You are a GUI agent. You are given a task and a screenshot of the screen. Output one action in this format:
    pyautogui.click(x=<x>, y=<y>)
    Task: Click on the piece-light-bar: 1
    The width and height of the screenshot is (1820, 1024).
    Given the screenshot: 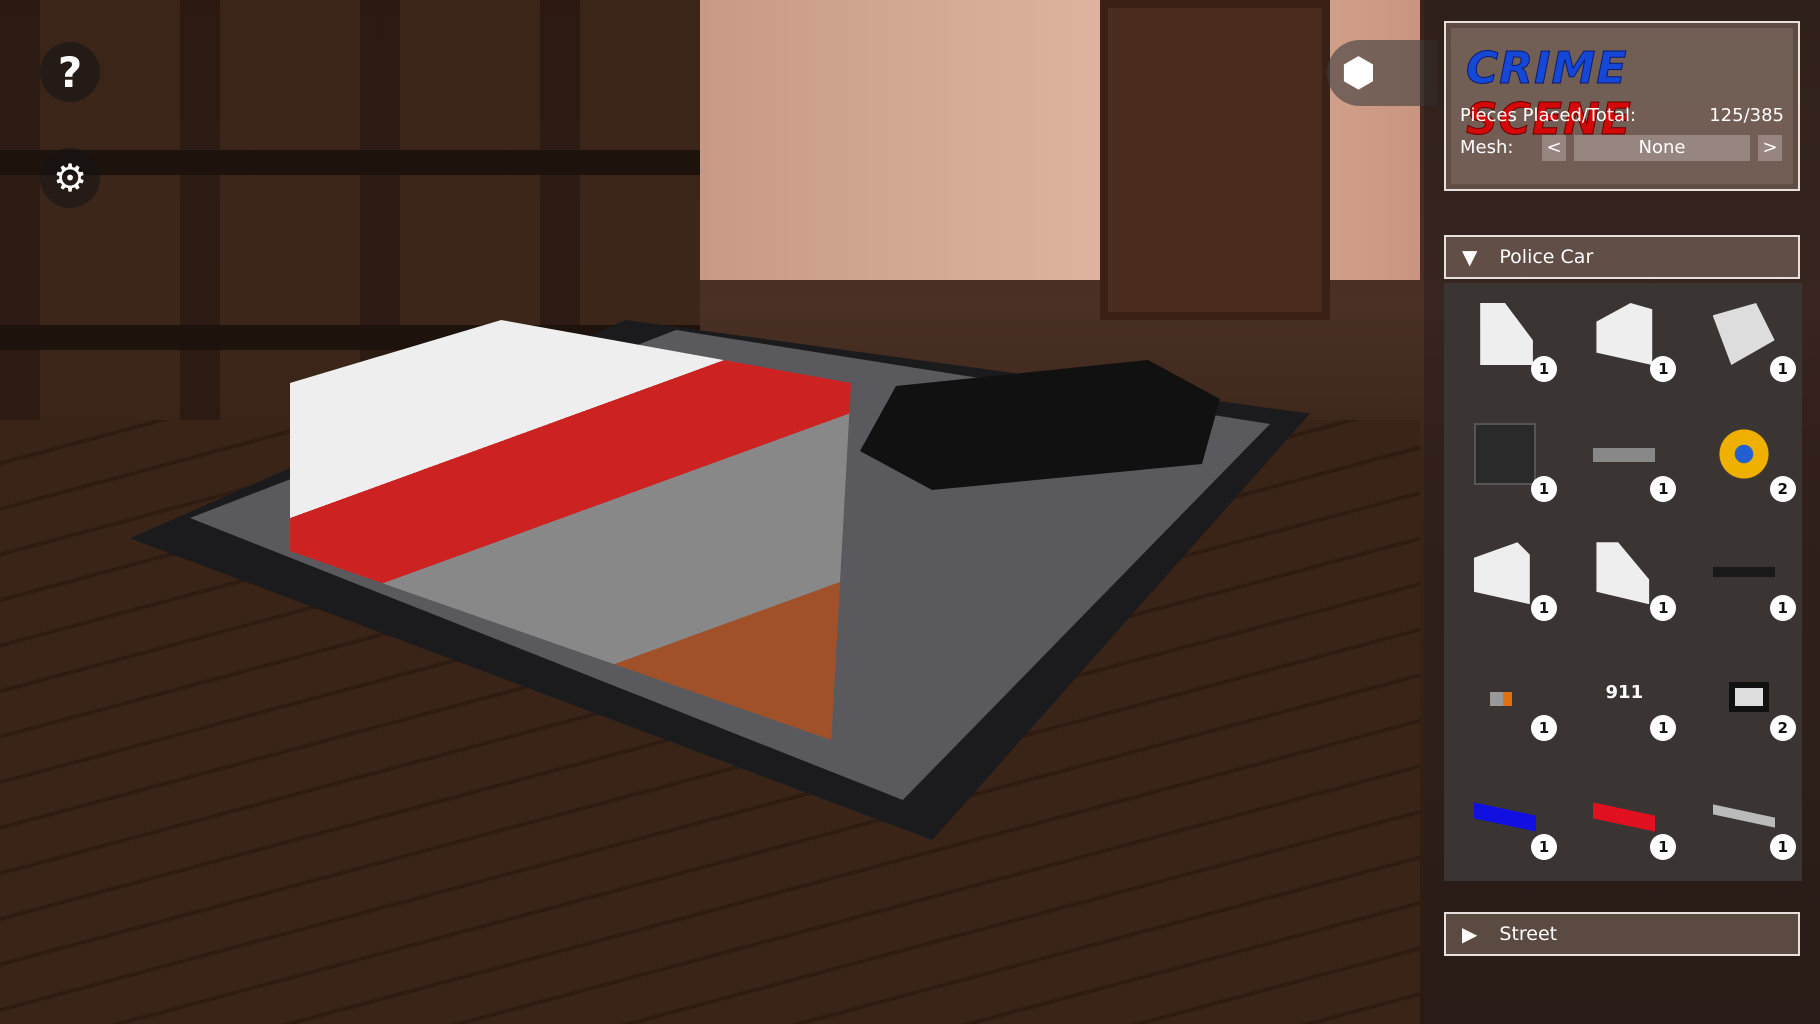 What is the action you would take?
    pyautogui.click(x=1742, y=821)
    